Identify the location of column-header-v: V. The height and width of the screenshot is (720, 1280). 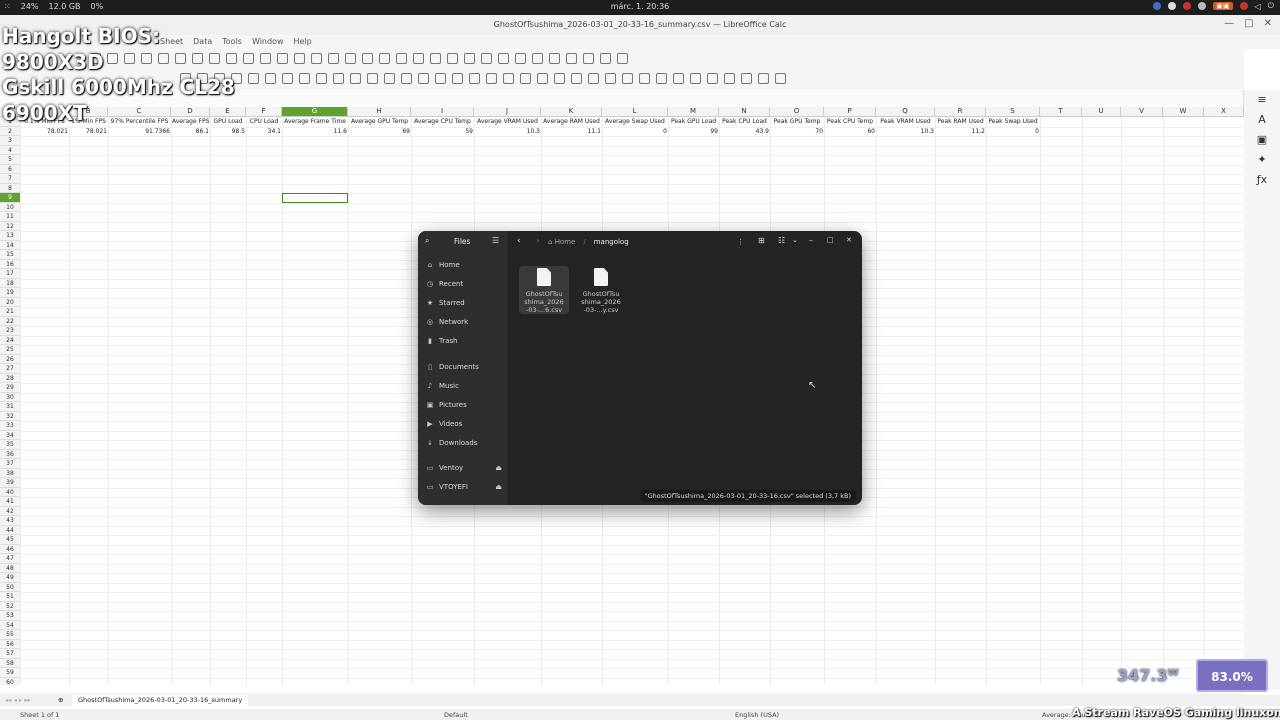
(1142, 111).